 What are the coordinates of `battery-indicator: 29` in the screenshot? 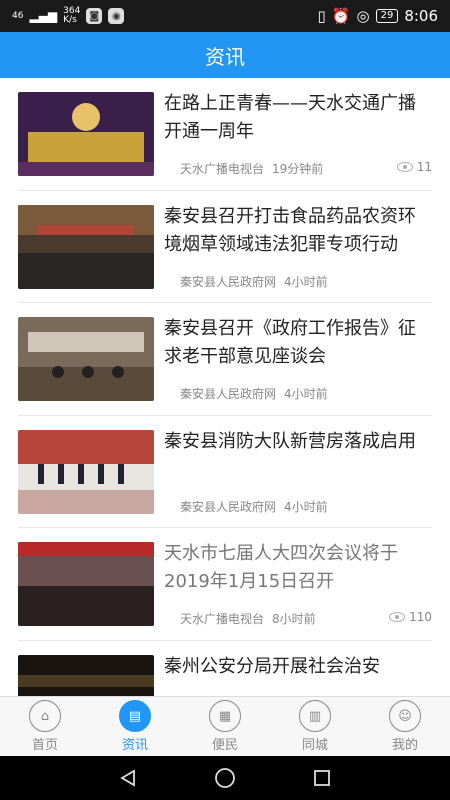 It's located at (387, 16).